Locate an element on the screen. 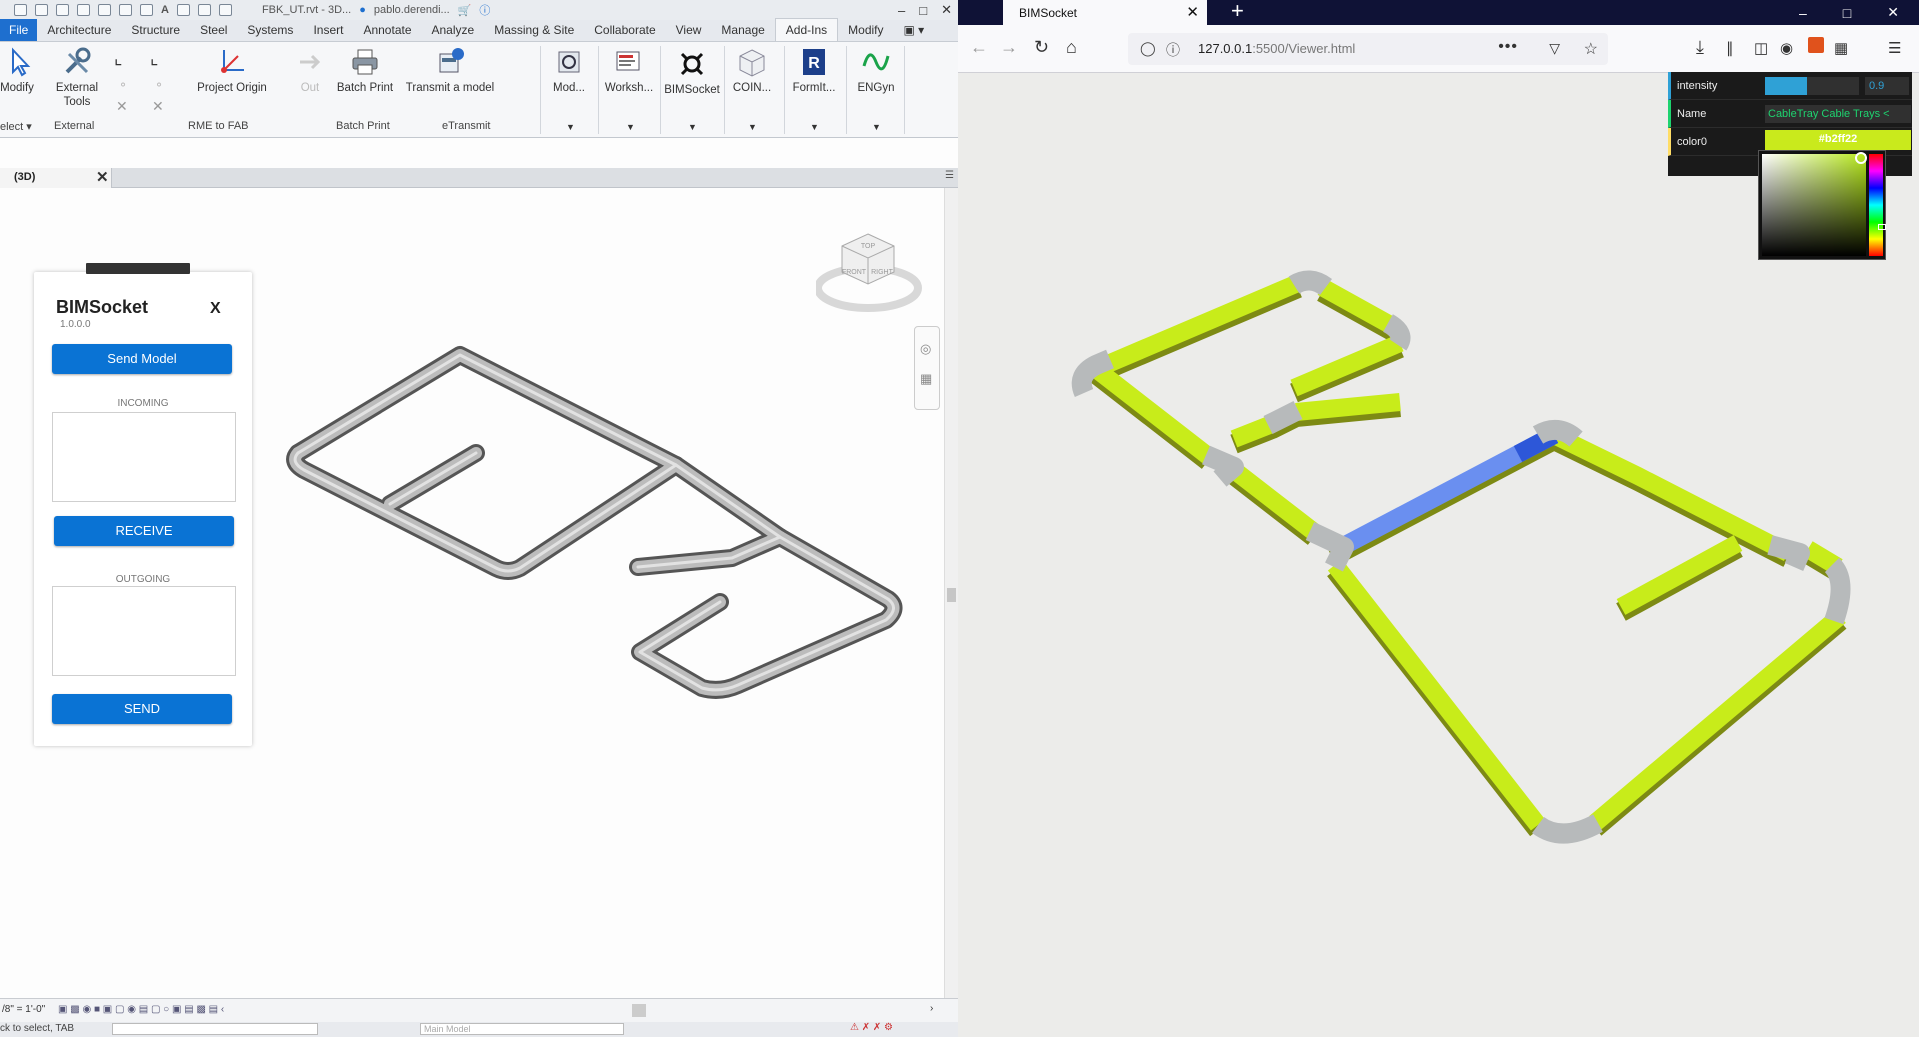 The height and width of the screenshot is (1037, 1919). tab-annotate: Annotate is located at coordinates (387, 30).